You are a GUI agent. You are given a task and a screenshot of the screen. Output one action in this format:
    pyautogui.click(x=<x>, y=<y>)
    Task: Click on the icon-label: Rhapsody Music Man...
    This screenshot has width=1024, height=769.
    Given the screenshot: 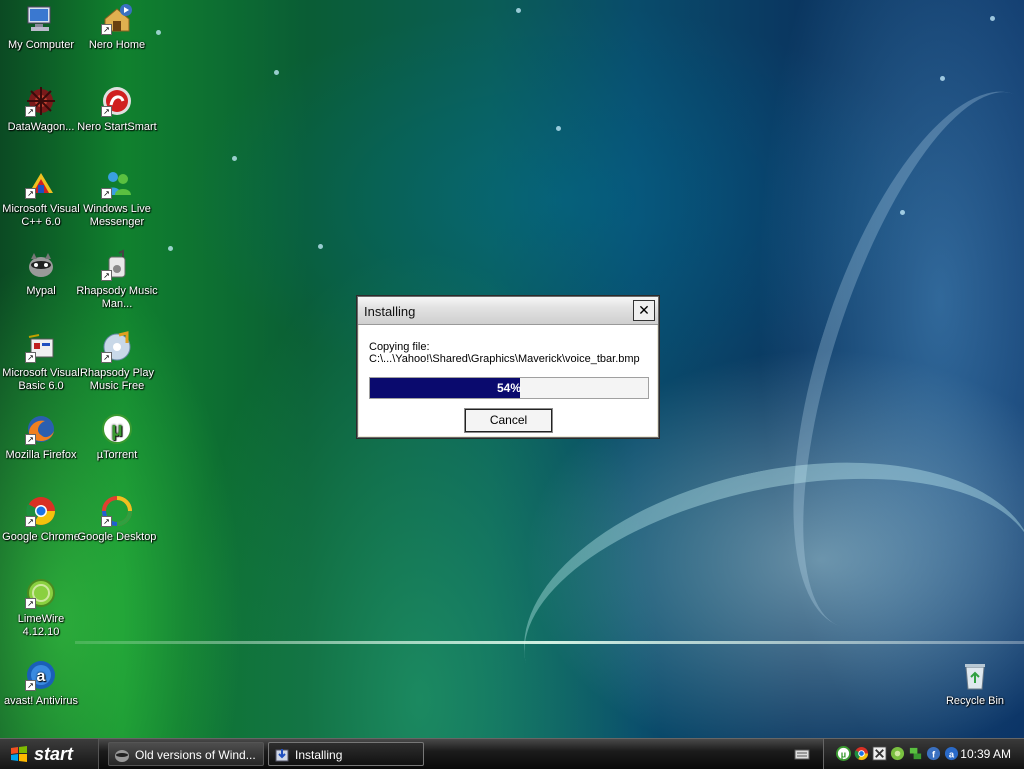 What is the action you would take?
    pyautogui.click(x=117, y=297)
    